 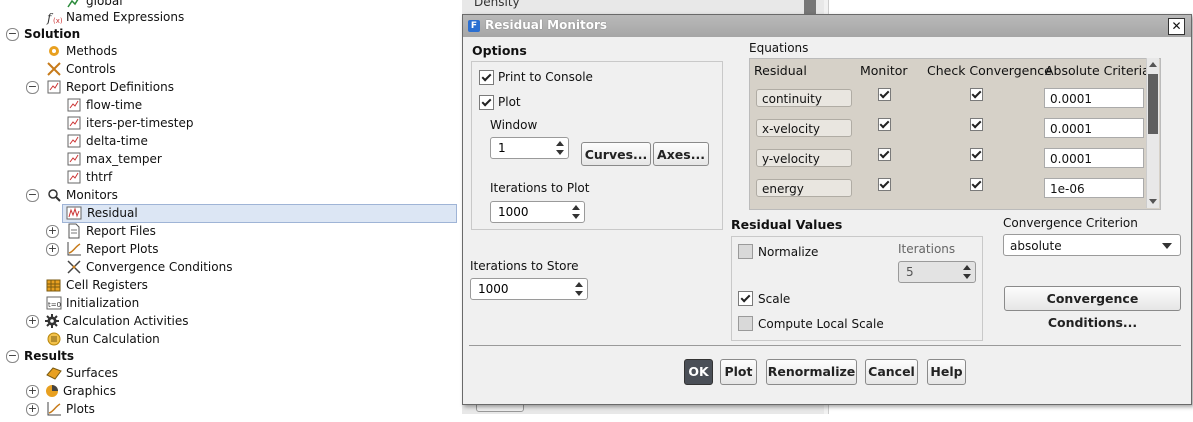 I want to click on surfaces-icon, so click(x=54, y=373).